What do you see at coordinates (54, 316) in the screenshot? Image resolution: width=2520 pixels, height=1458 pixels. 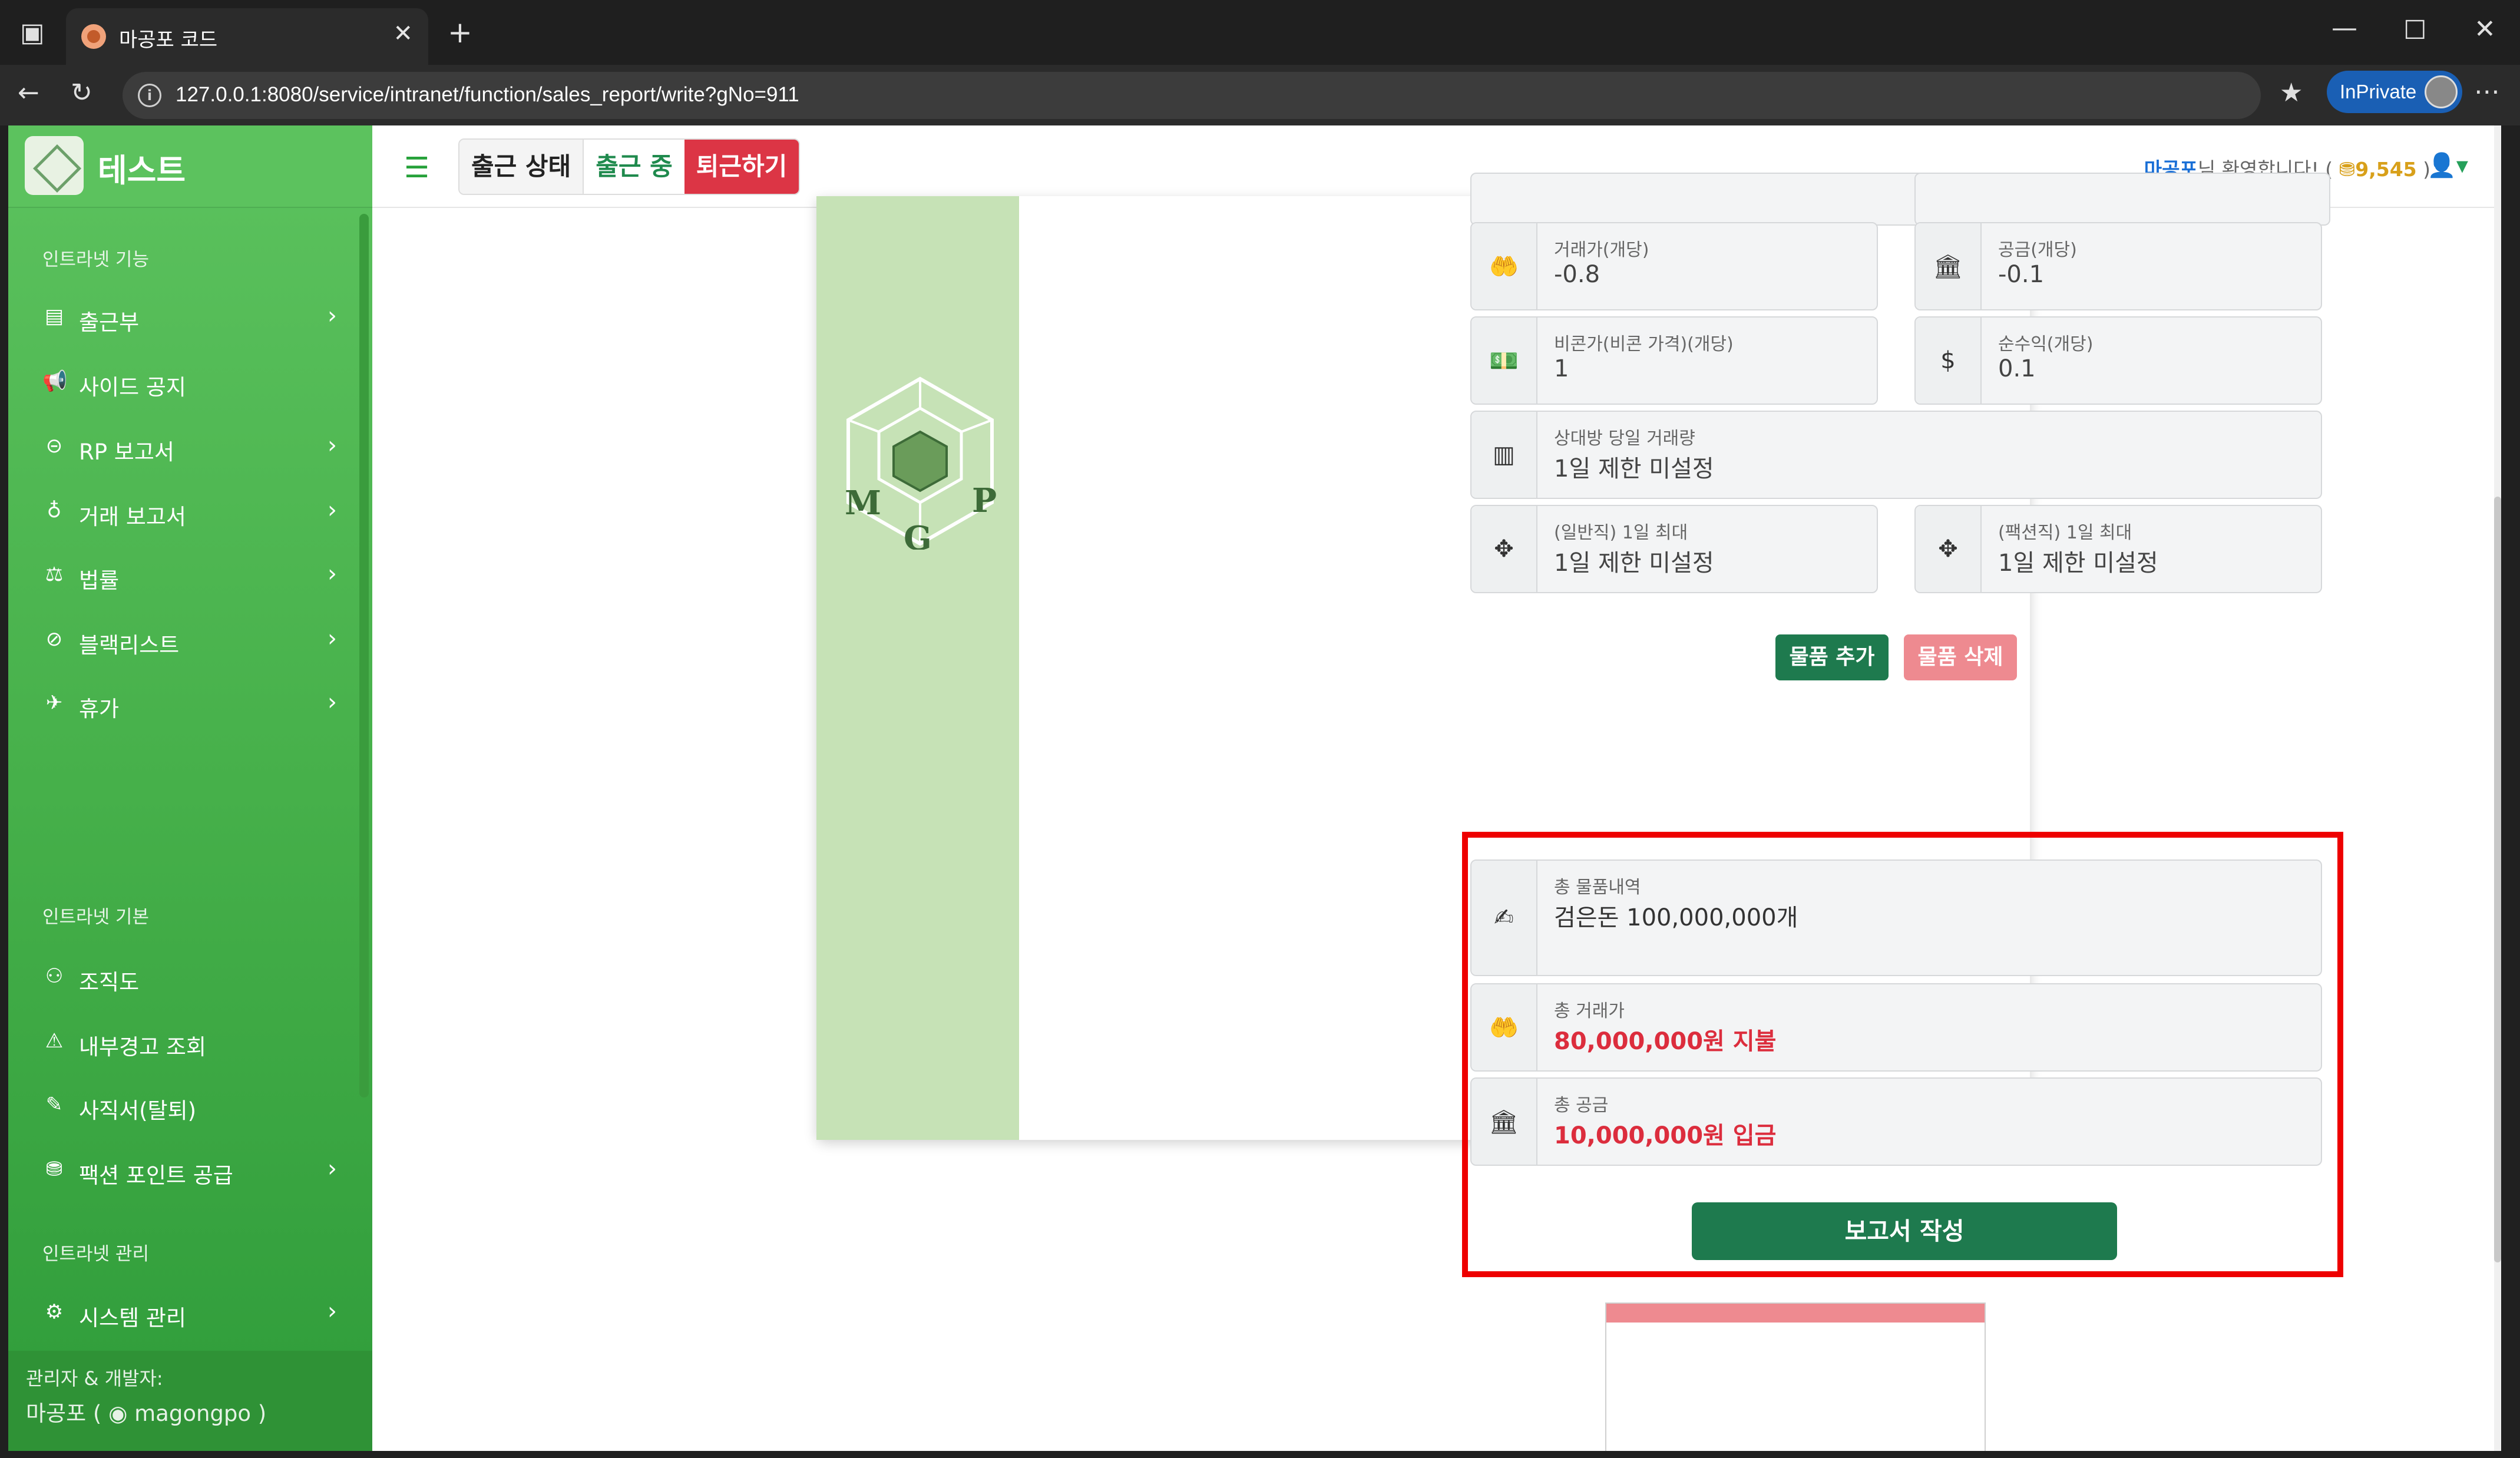 I see `book-icon: ▤` at bounding box center [54, 316].